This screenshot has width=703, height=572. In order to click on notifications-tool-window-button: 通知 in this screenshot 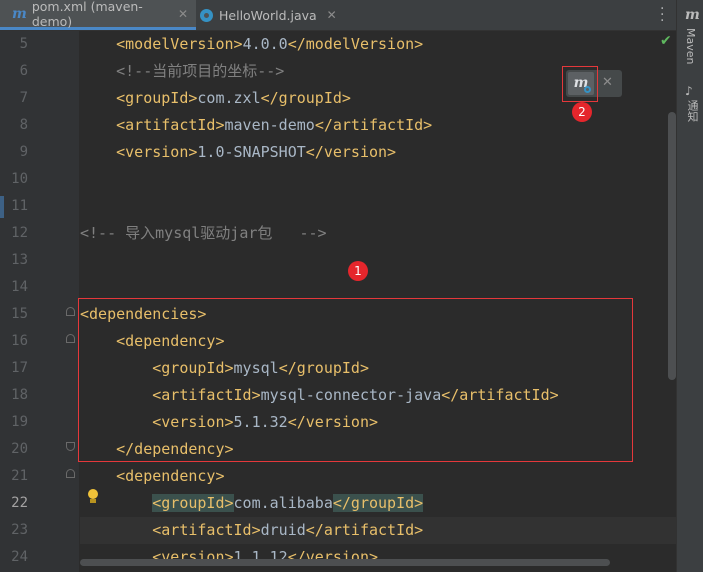, I will do `click(692, 111)`.